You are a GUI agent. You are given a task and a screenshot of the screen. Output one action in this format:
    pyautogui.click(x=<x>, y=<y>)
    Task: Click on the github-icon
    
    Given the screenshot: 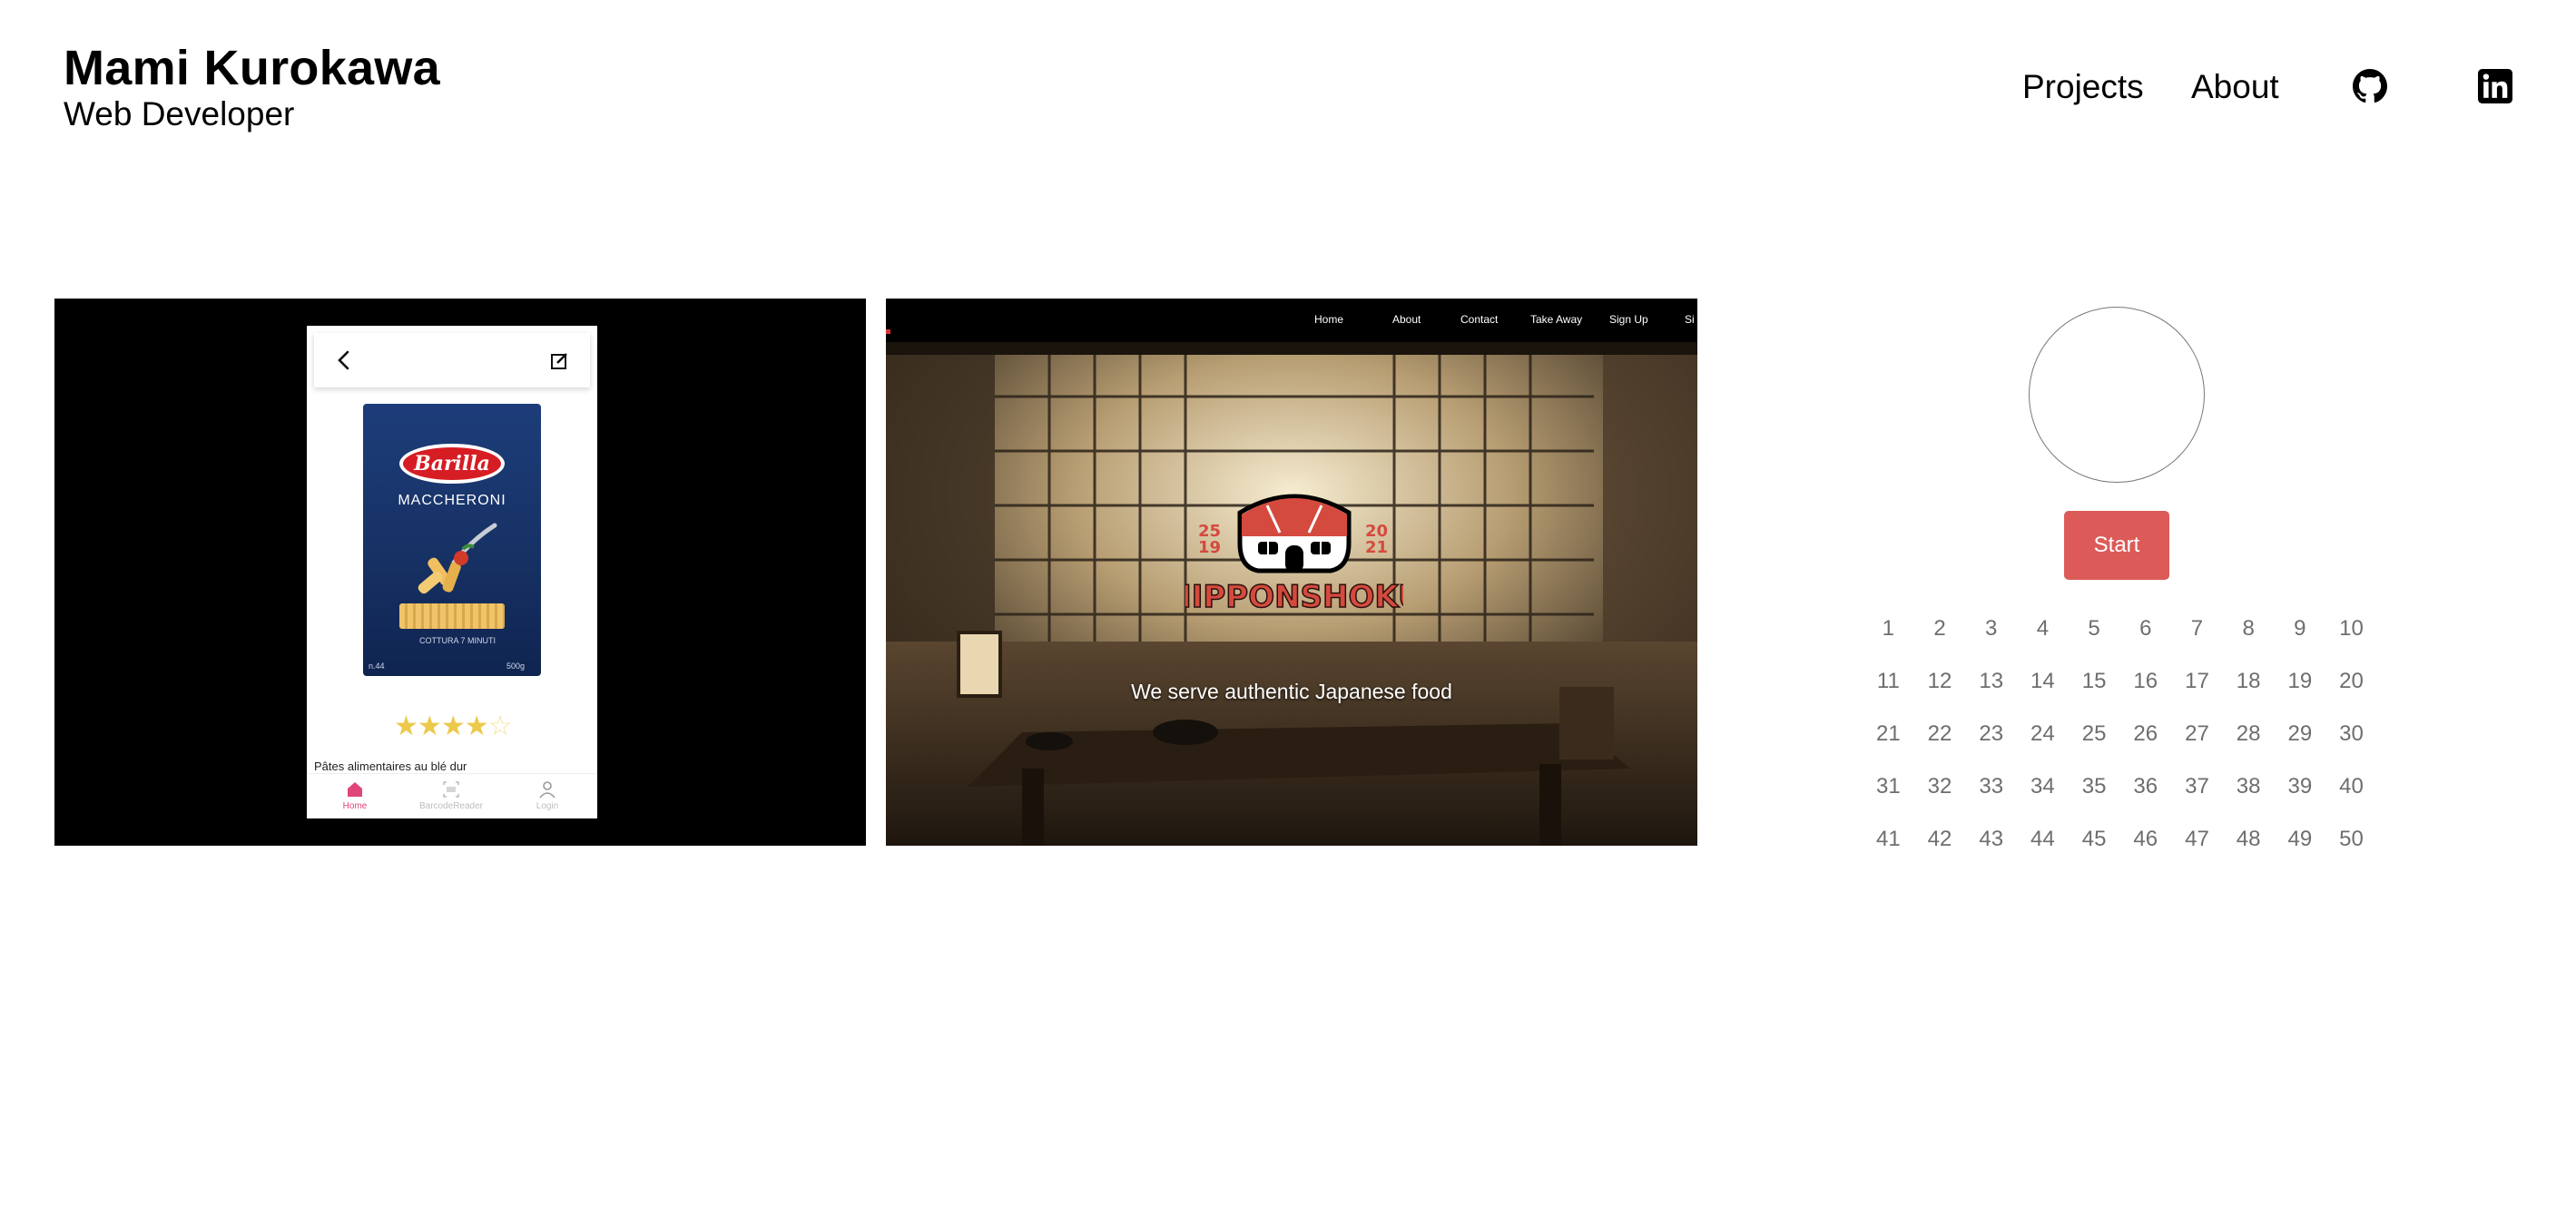 What is the action you would take?
    pyautogui.click(x=2370, y=86)
    